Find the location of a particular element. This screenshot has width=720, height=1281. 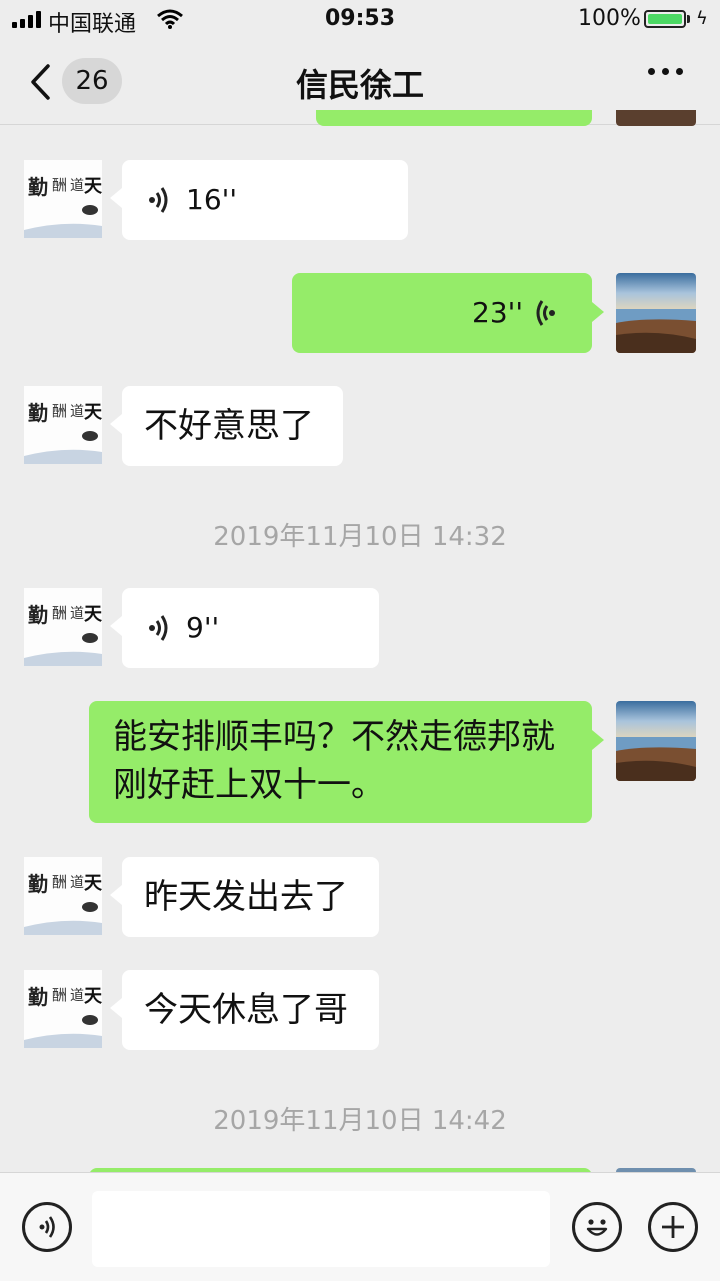

plus-icon is located at coordinates (673, 1227).